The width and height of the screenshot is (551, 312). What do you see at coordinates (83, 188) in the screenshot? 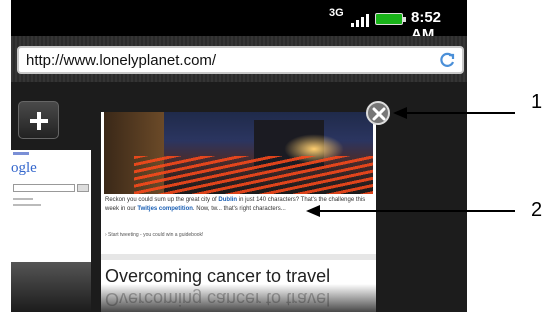
I see `thumbnail-search-button` at bounding box center [83, 188].